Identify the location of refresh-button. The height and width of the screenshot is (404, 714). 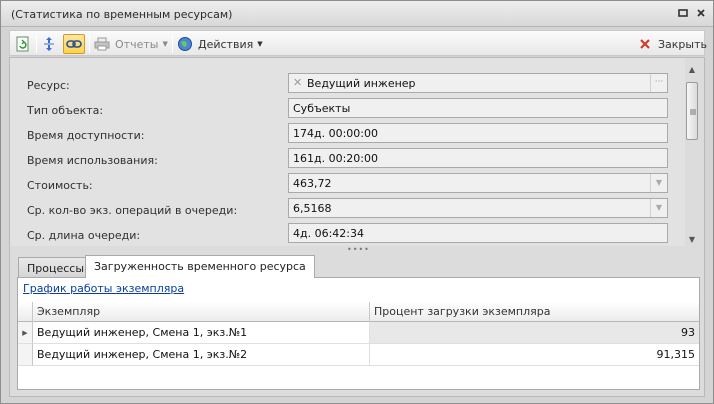
(23, 44).